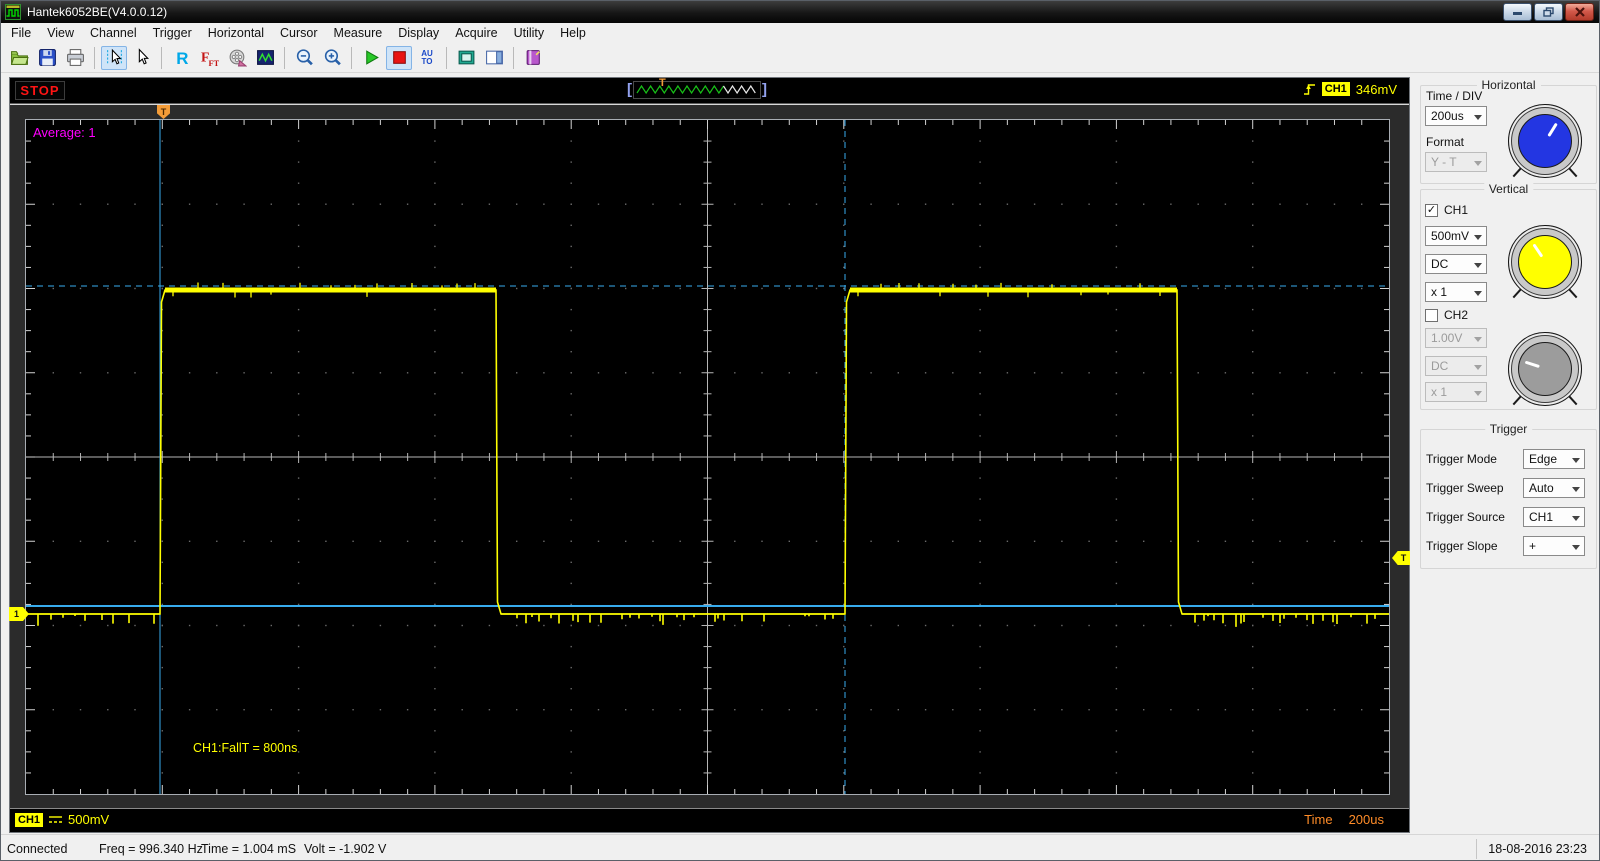 The image size is (1600, 861). I want to click on record-icon, so click(238, 58).